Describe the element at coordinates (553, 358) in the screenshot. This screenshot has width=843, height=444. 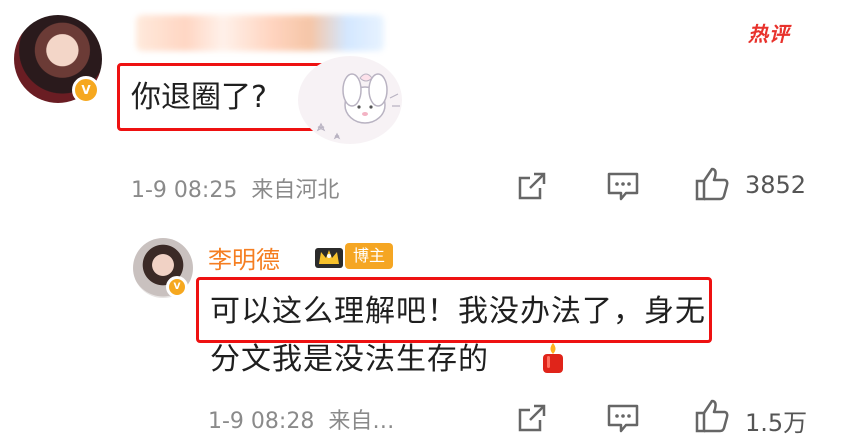
I see `candle-emoji-icon` at that location.